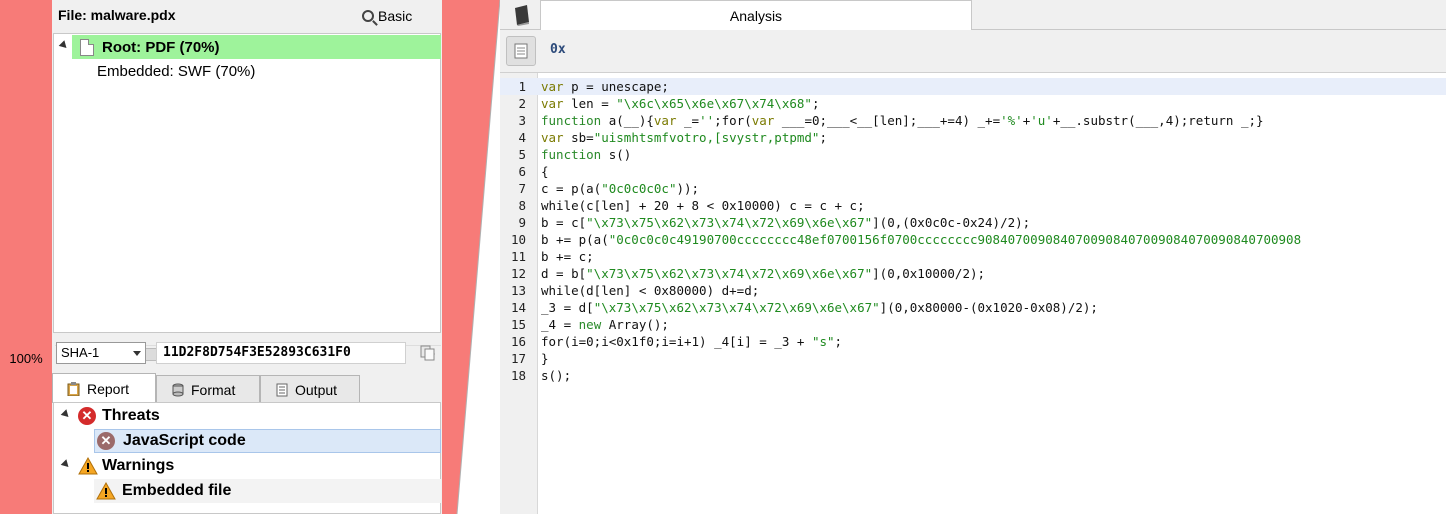 This screenshot has height=514, width=1446. I want to click on line-number: 9, so click(522, 222).